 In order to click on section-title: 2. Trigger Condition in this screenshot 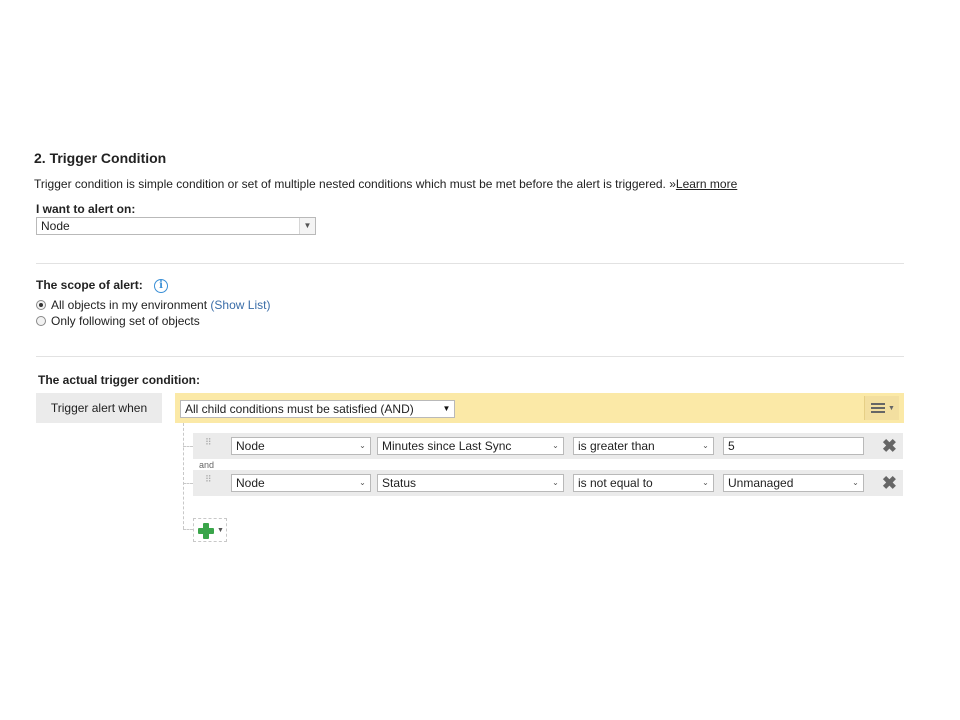, I will do `click(100, 158)`.